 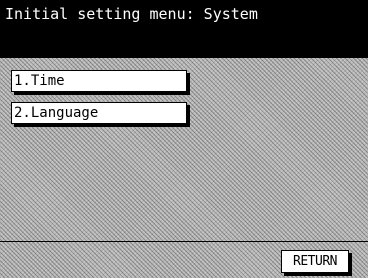 I want to click on return-label: RETURN, so click(x=315, y=261).